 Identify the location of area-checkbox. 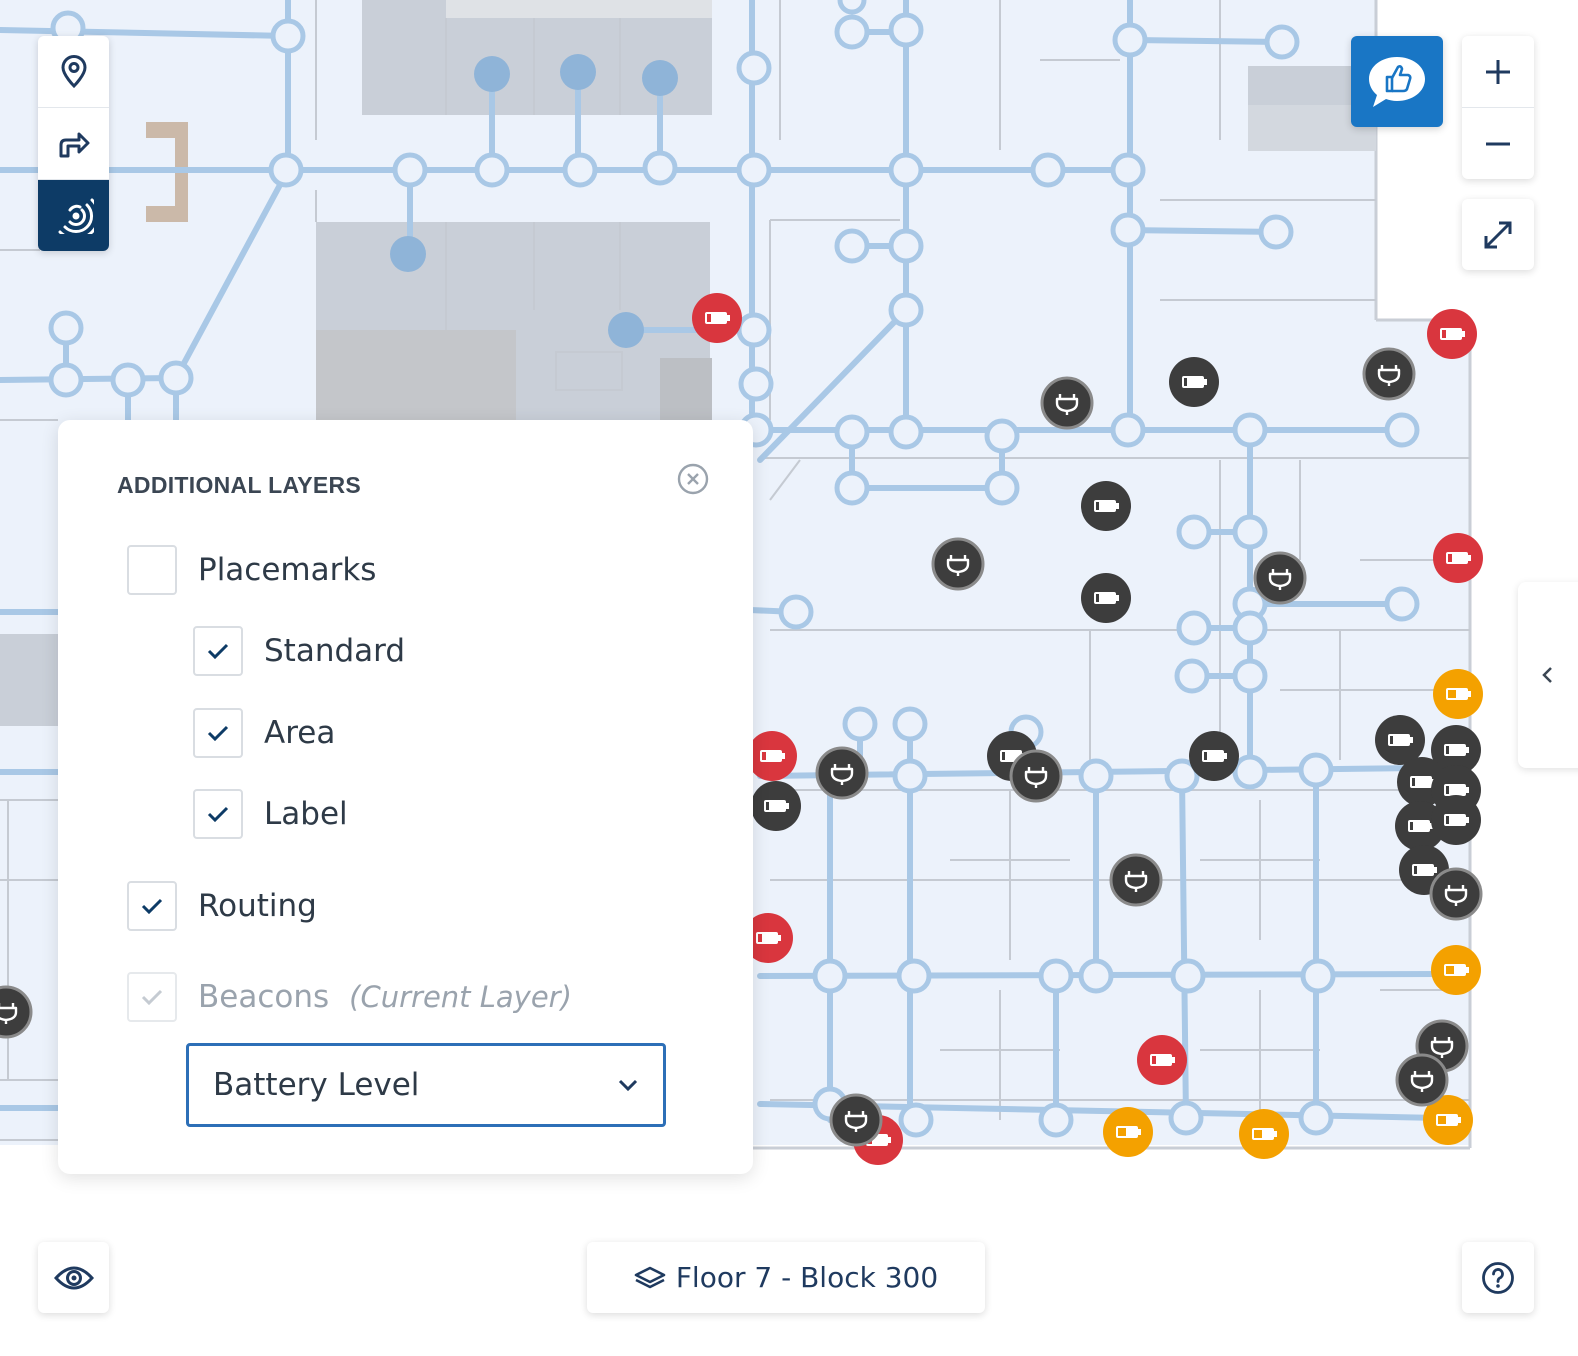
(218, 733).